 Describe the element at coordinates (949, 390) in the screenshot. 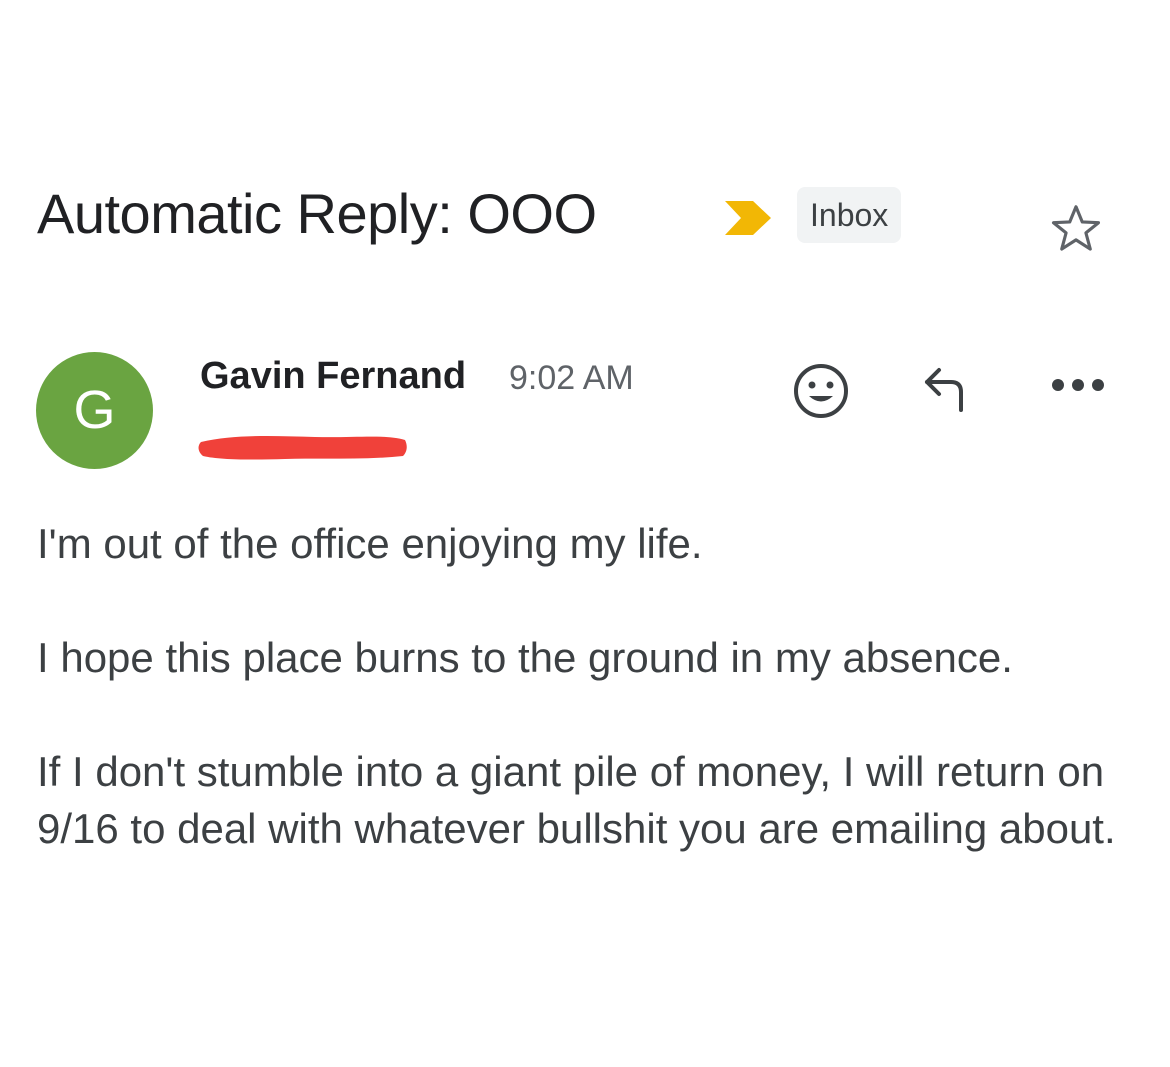

I see `reply-icon` at that location.